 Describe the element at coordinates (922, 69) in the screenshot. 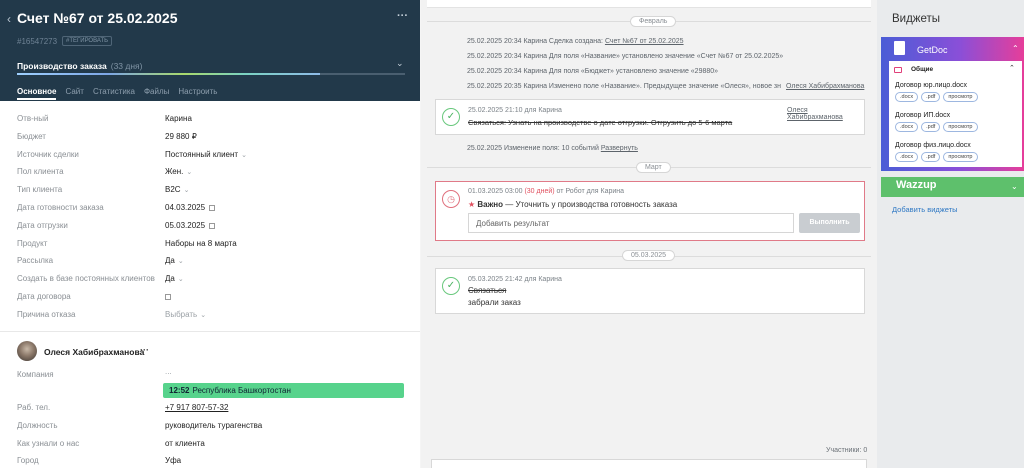

I see `folder-label: Общие` at that location.